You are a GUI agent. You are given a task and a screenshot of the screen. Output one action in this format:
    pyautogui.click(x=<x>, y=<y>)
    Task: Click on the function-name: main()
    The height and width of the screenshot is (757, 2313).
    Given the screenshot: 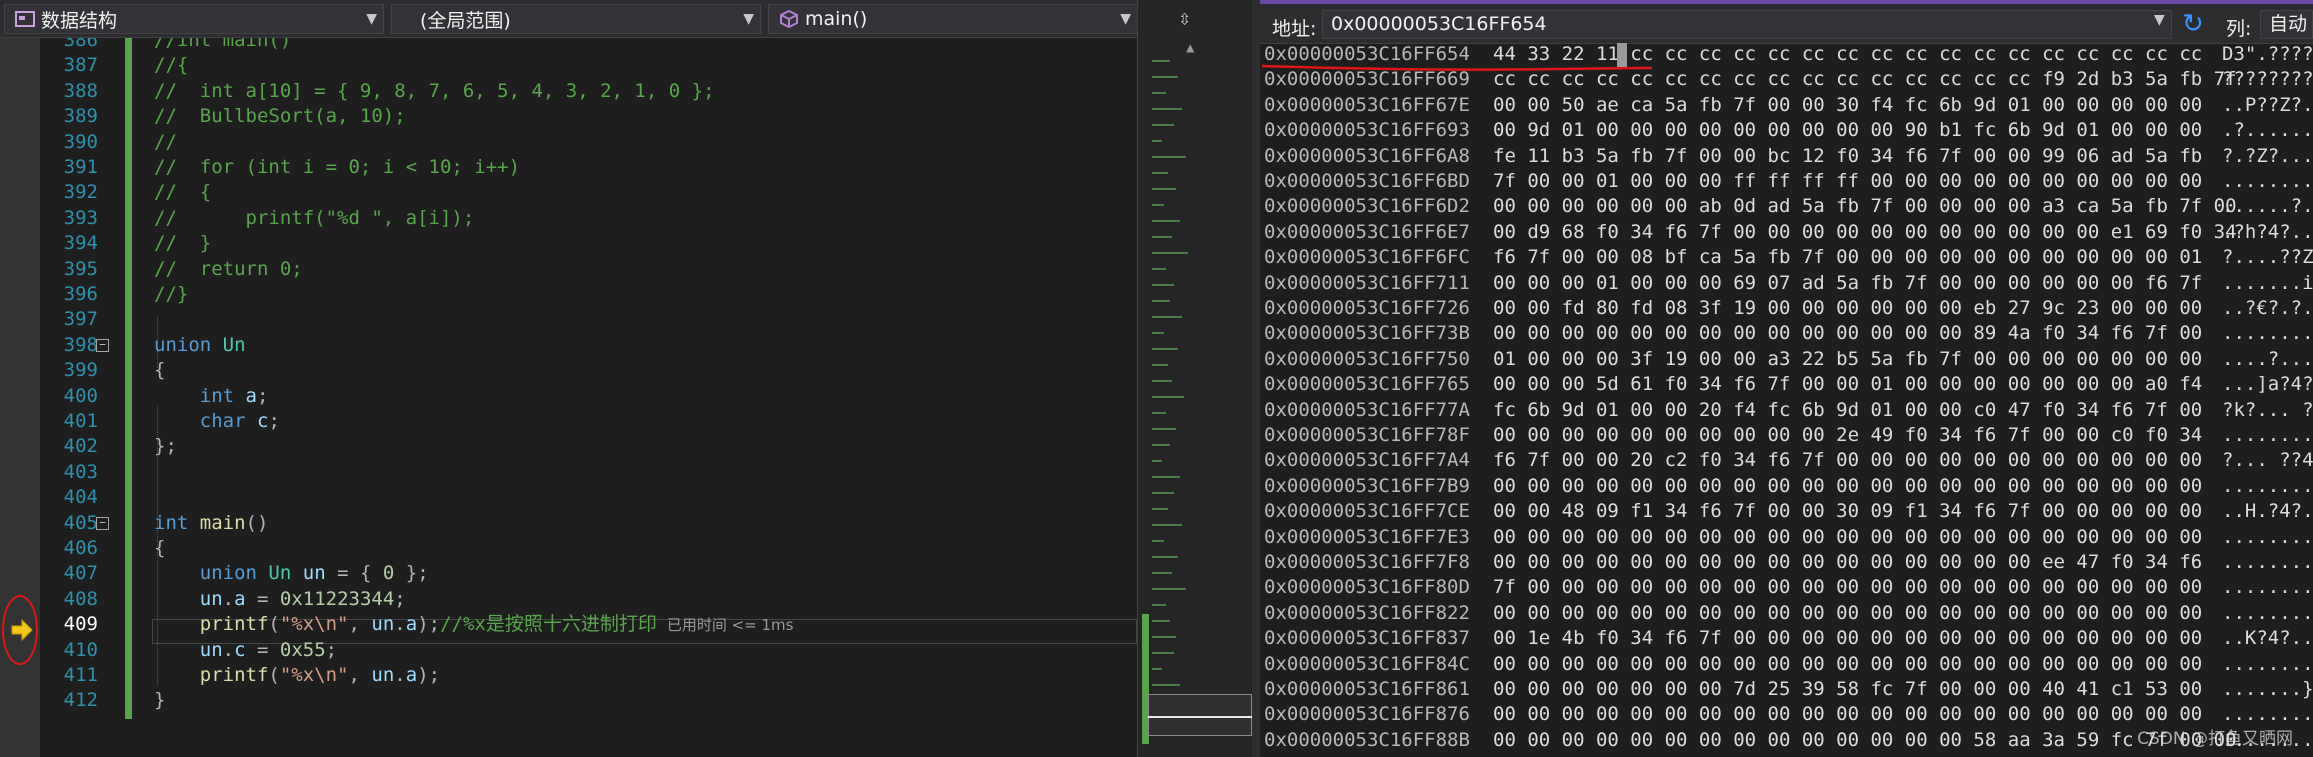 What is the action you would take?
    pyautogui.click(x=836, y=19)
    